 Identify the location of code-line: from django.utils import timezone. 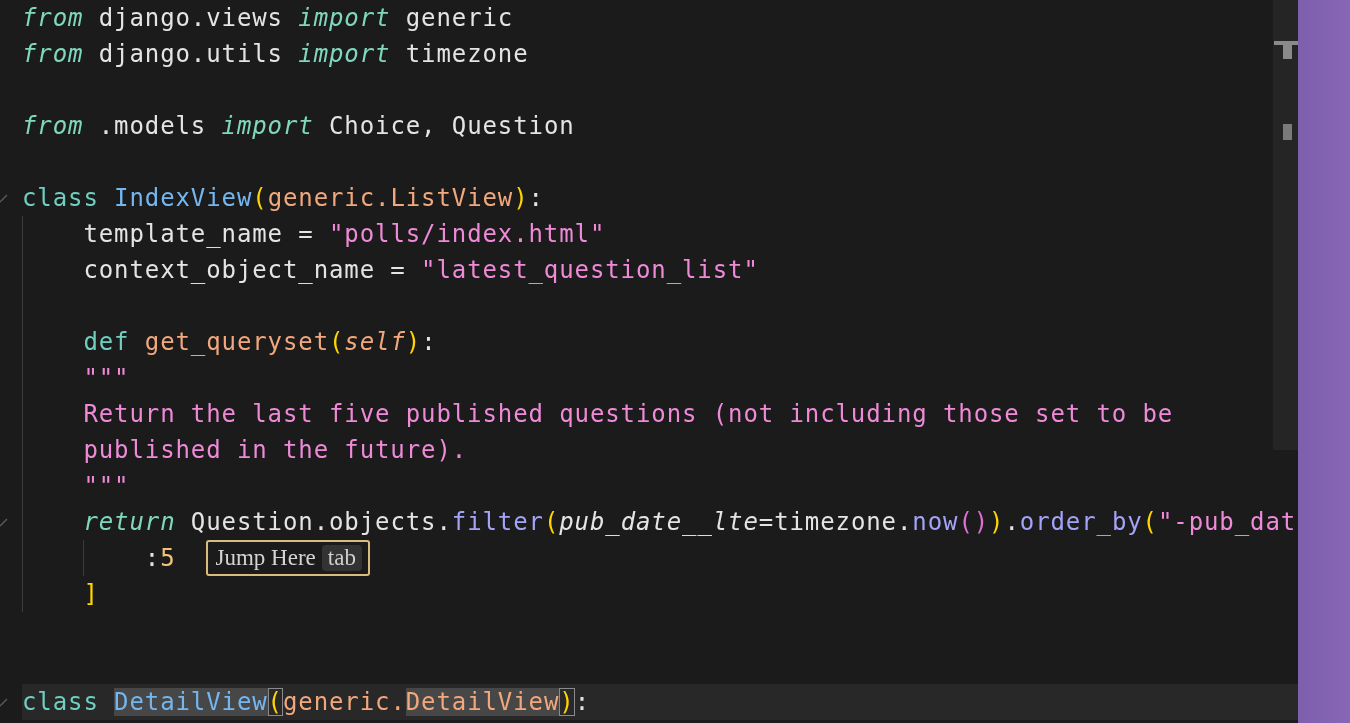
(275, 54).